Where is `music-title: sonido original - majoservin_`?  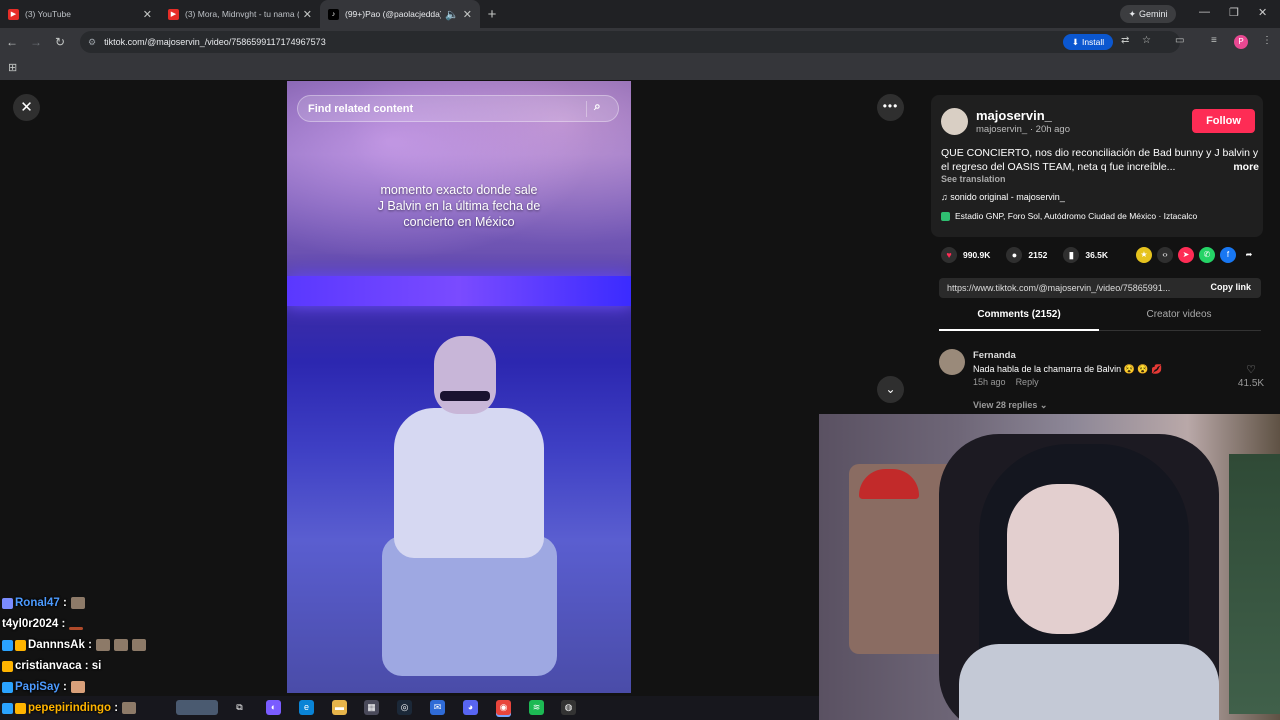
music-title: sonido original - majoservin_ is located at coordinates (1007, 197).